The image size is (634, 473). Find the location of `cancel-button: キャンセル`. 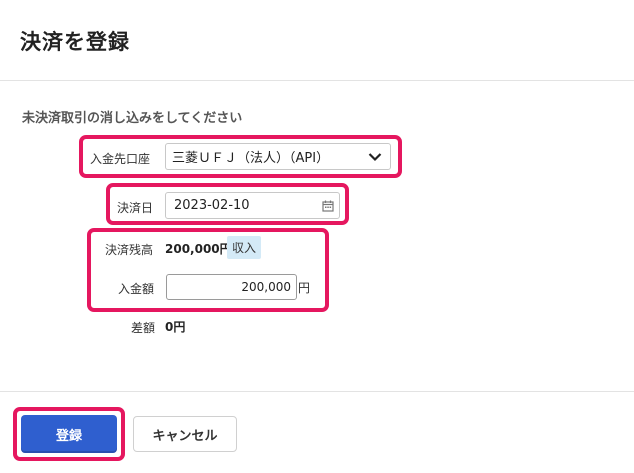

cancel-button: キャンセル is located at coordinates (185, 434).